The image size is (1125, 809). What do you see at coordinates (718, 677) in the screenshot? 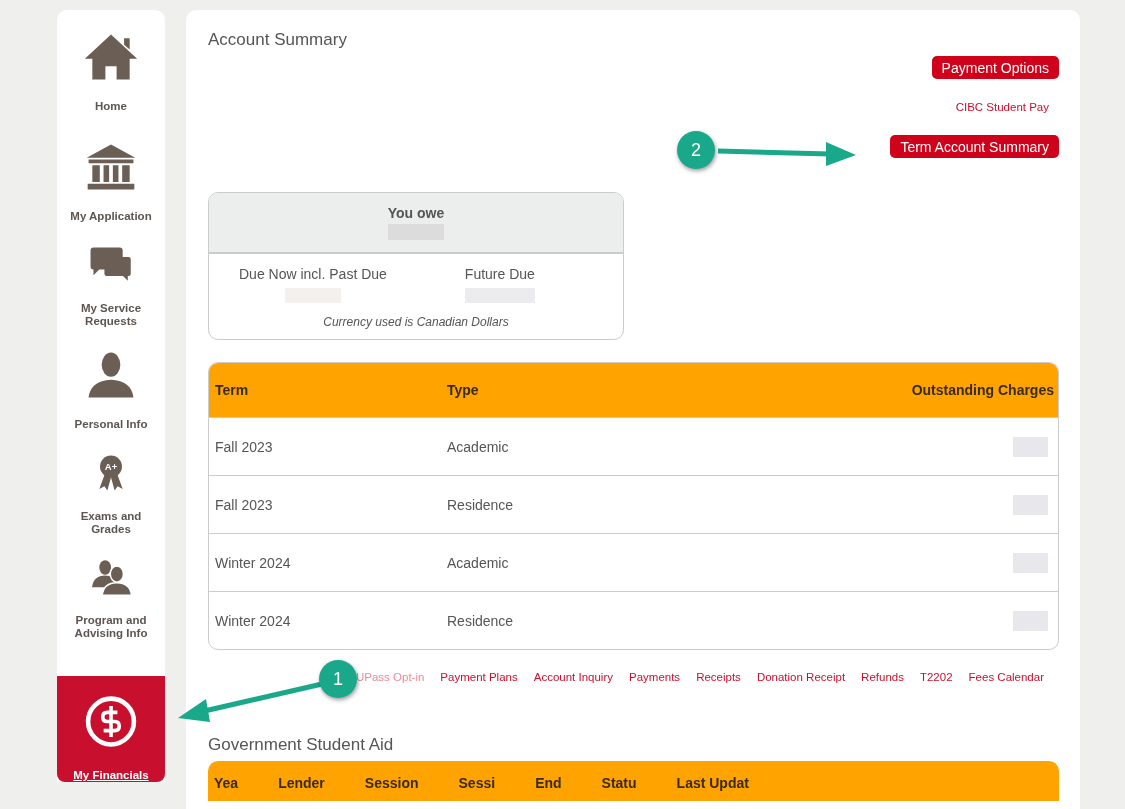
I see `nav-link: Receipts` at bounding box center [718, 677].